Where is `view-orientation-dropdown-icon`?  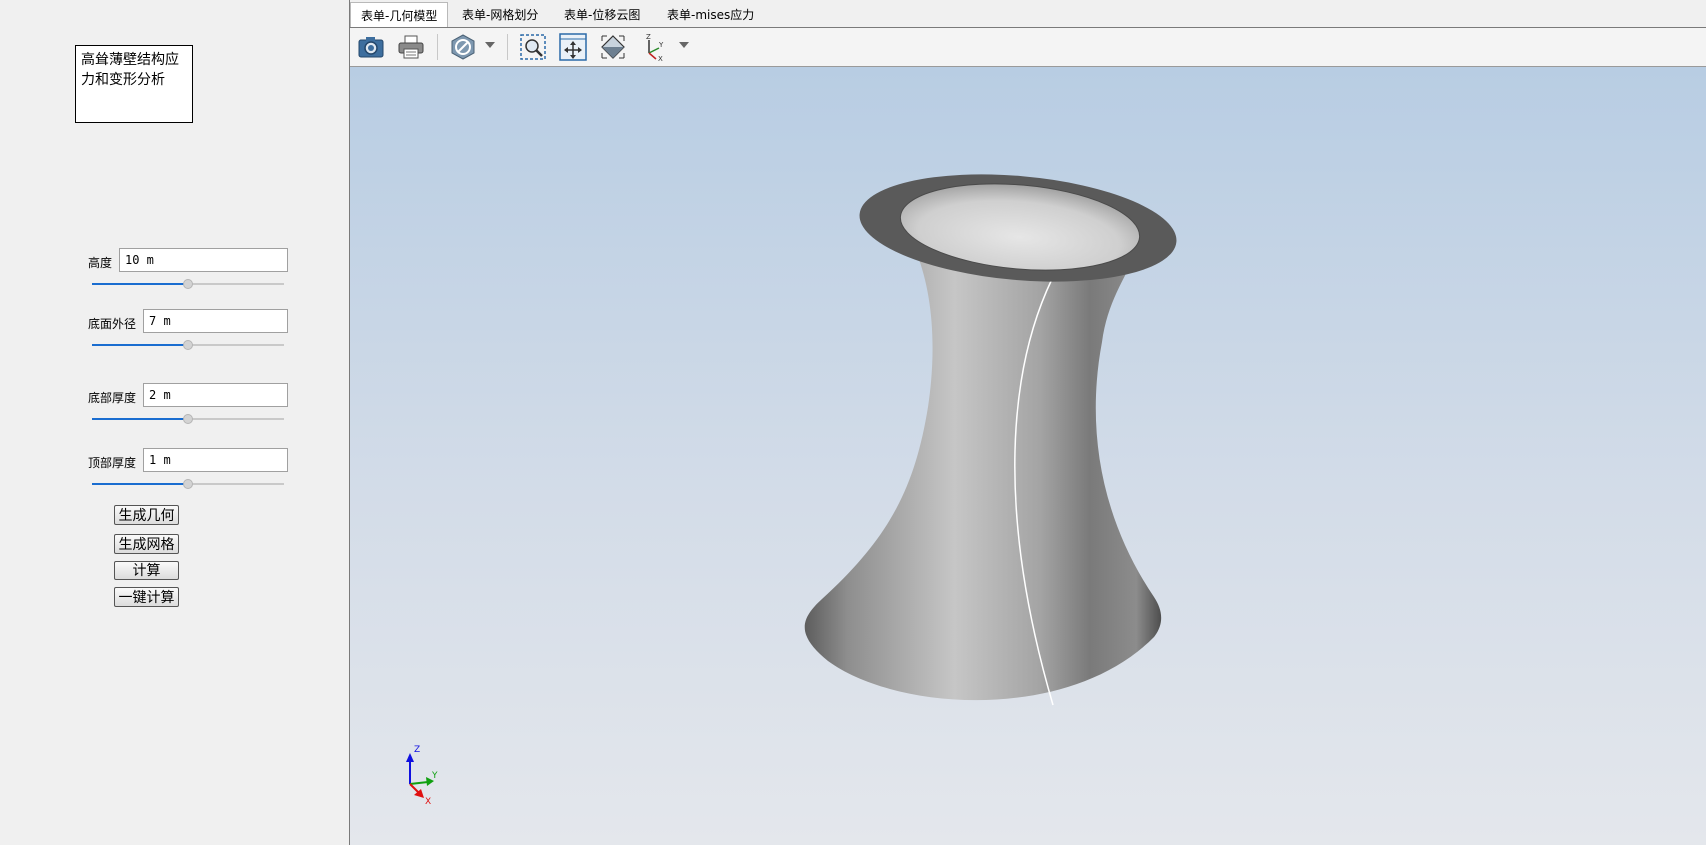 view-orientation-dropdown-icon is located at coordinates (684, 45).